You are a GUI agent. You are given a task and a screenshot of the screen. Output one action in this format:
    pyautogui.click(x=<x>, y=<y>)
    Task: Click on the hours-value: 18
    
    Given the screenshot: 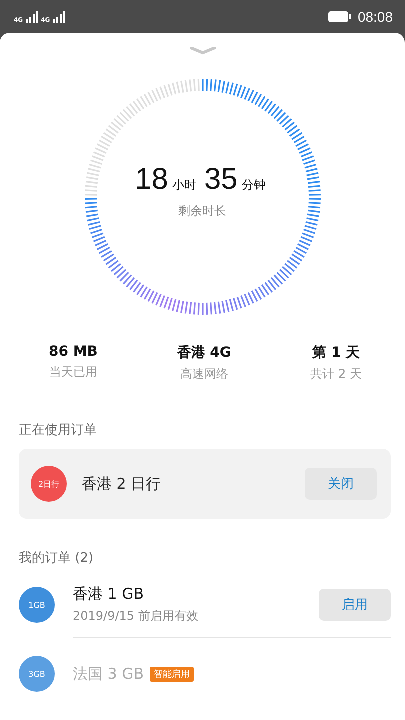 What is the action you would take?
    pyautogui.click(x=151, y=179)
    